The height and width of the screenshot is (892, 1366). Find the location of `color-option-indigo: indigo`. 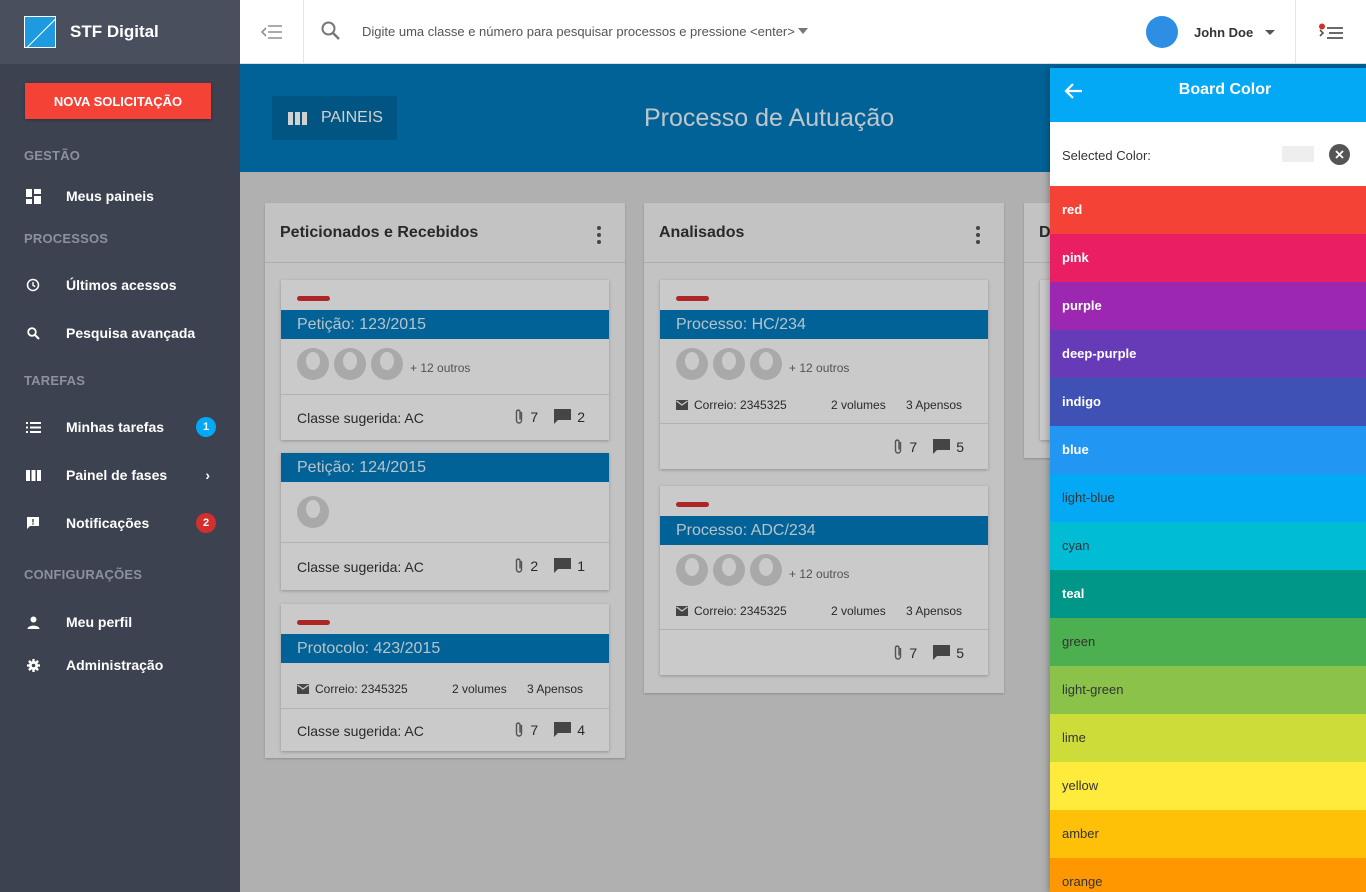

color-option-indigo: indigo is located at coordinates (1208, 402).